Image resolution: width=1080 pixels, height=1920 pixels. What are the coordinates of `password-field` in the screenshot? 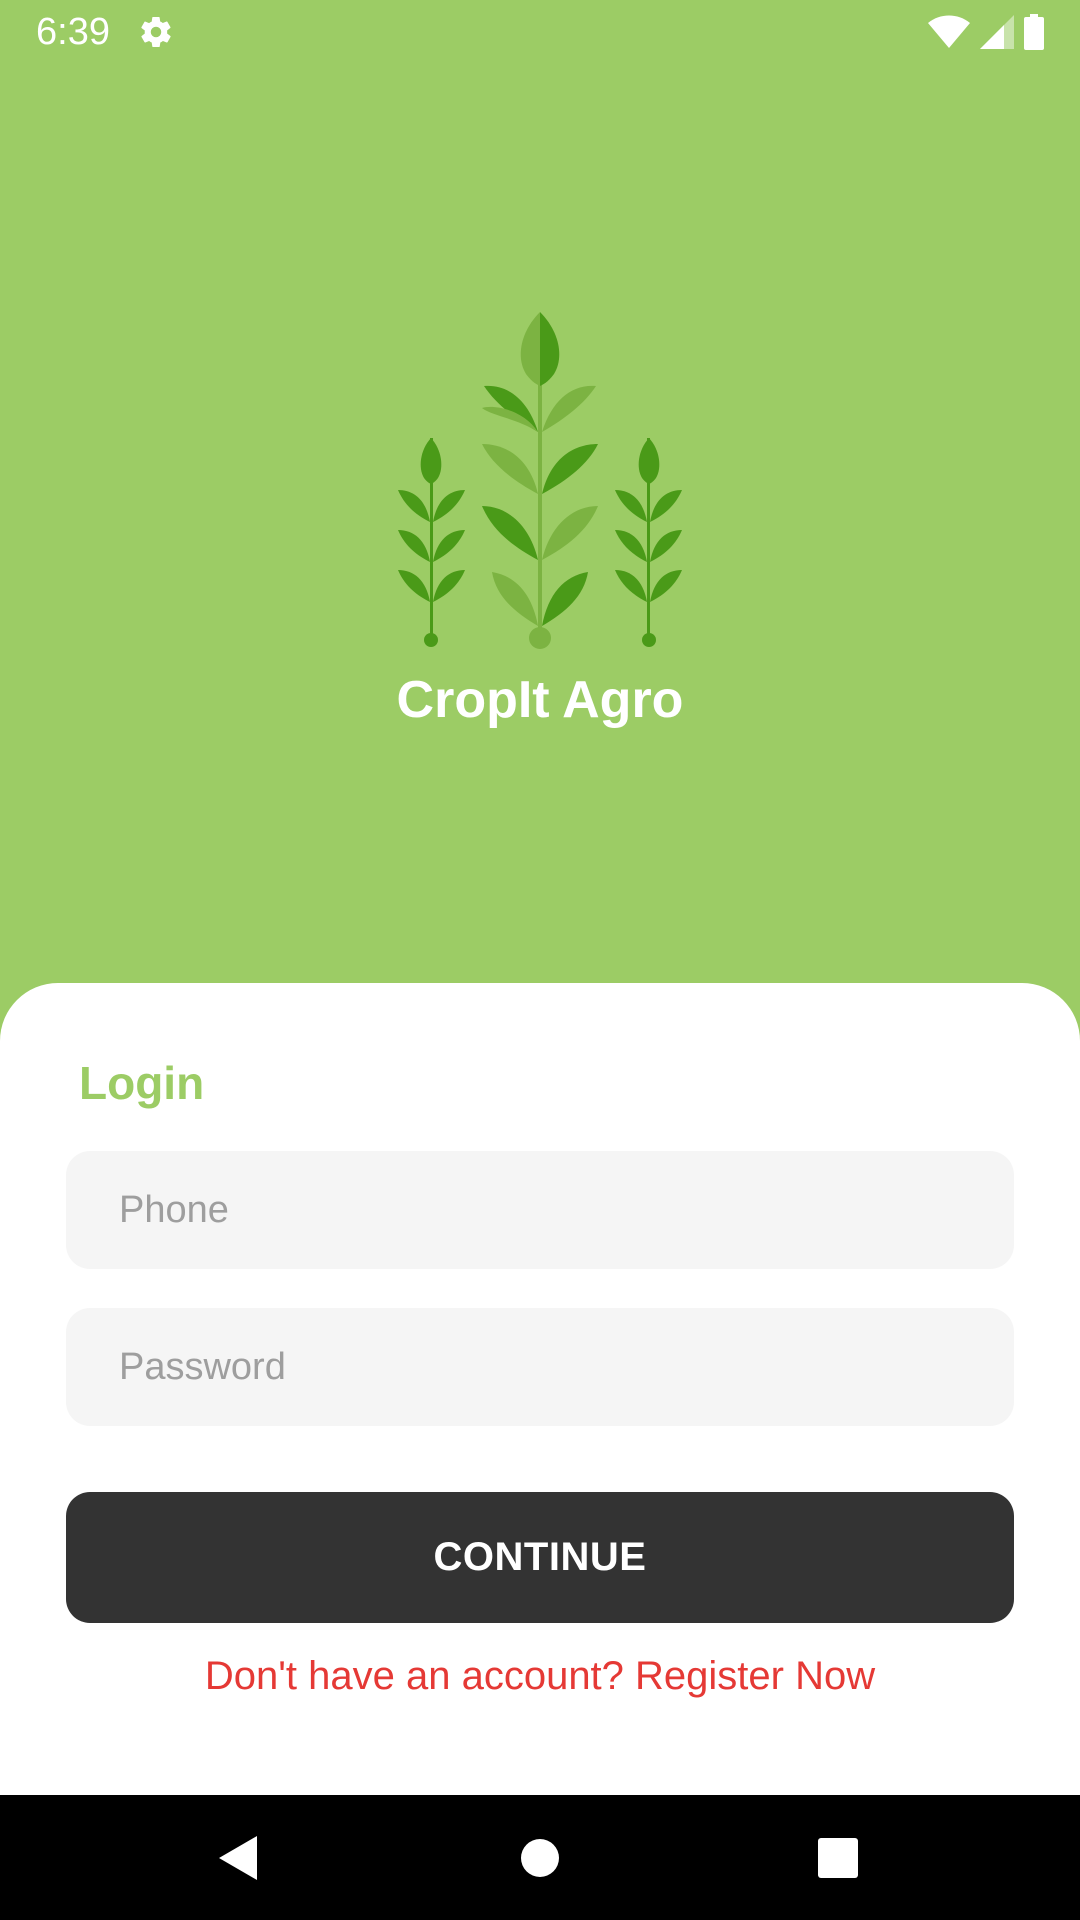 It's located at (540, 1367).